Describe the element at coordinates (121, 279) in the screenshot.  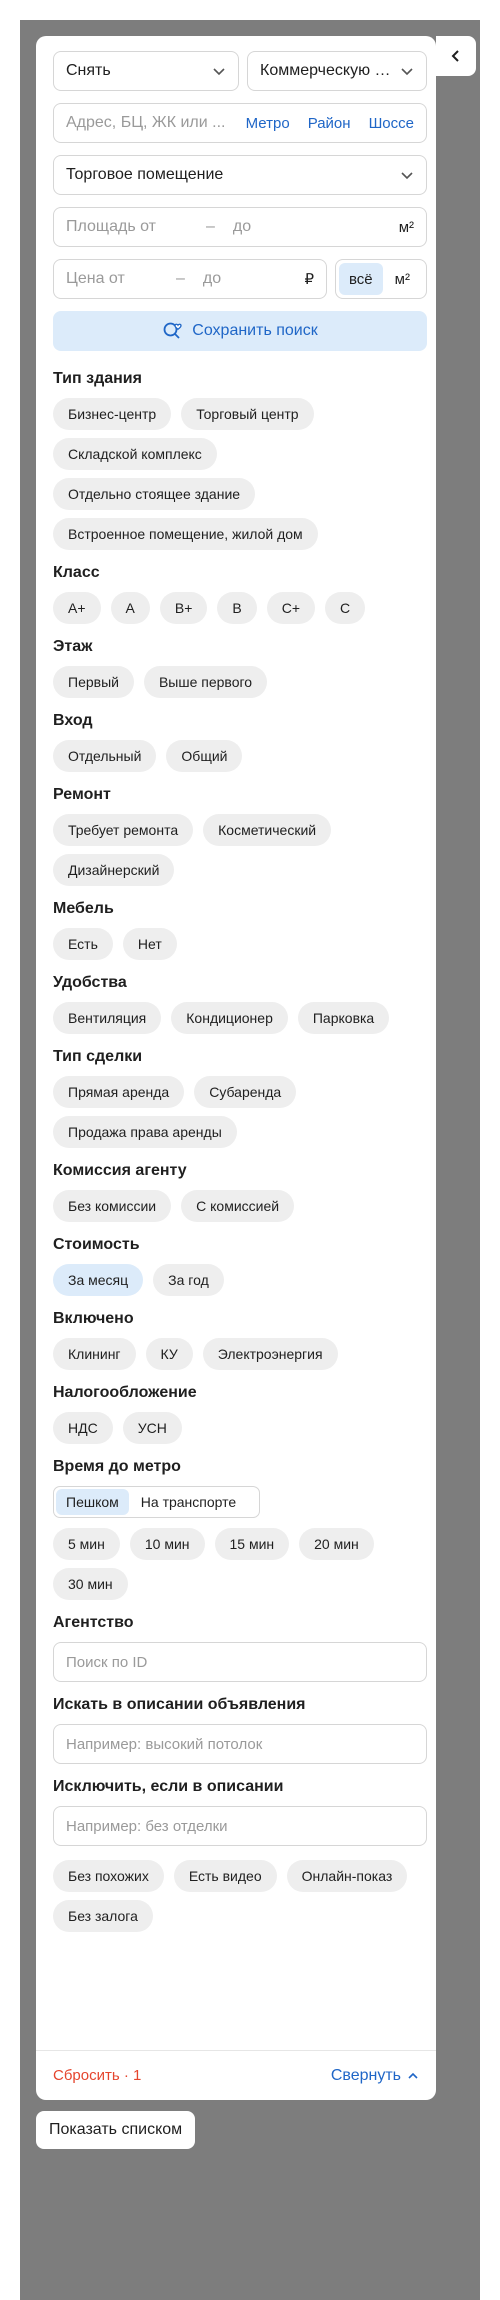
I see `price-from-input: Цена от` at that location.